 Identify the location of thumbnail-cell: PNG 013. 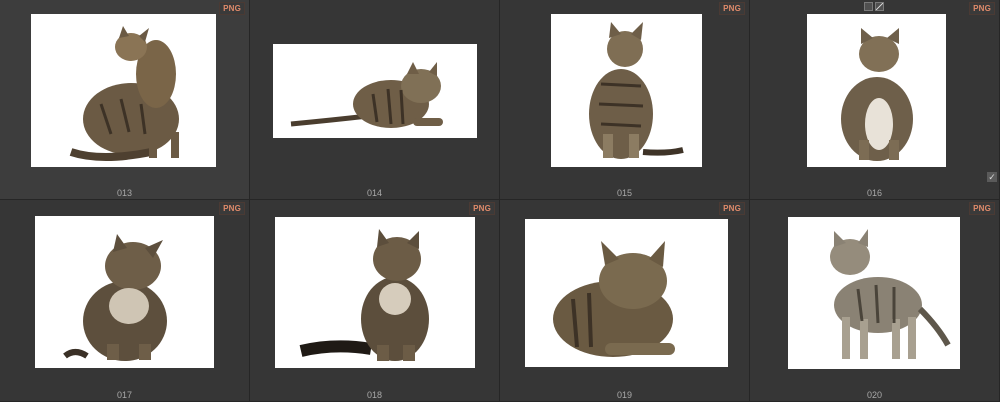
(125, 100).